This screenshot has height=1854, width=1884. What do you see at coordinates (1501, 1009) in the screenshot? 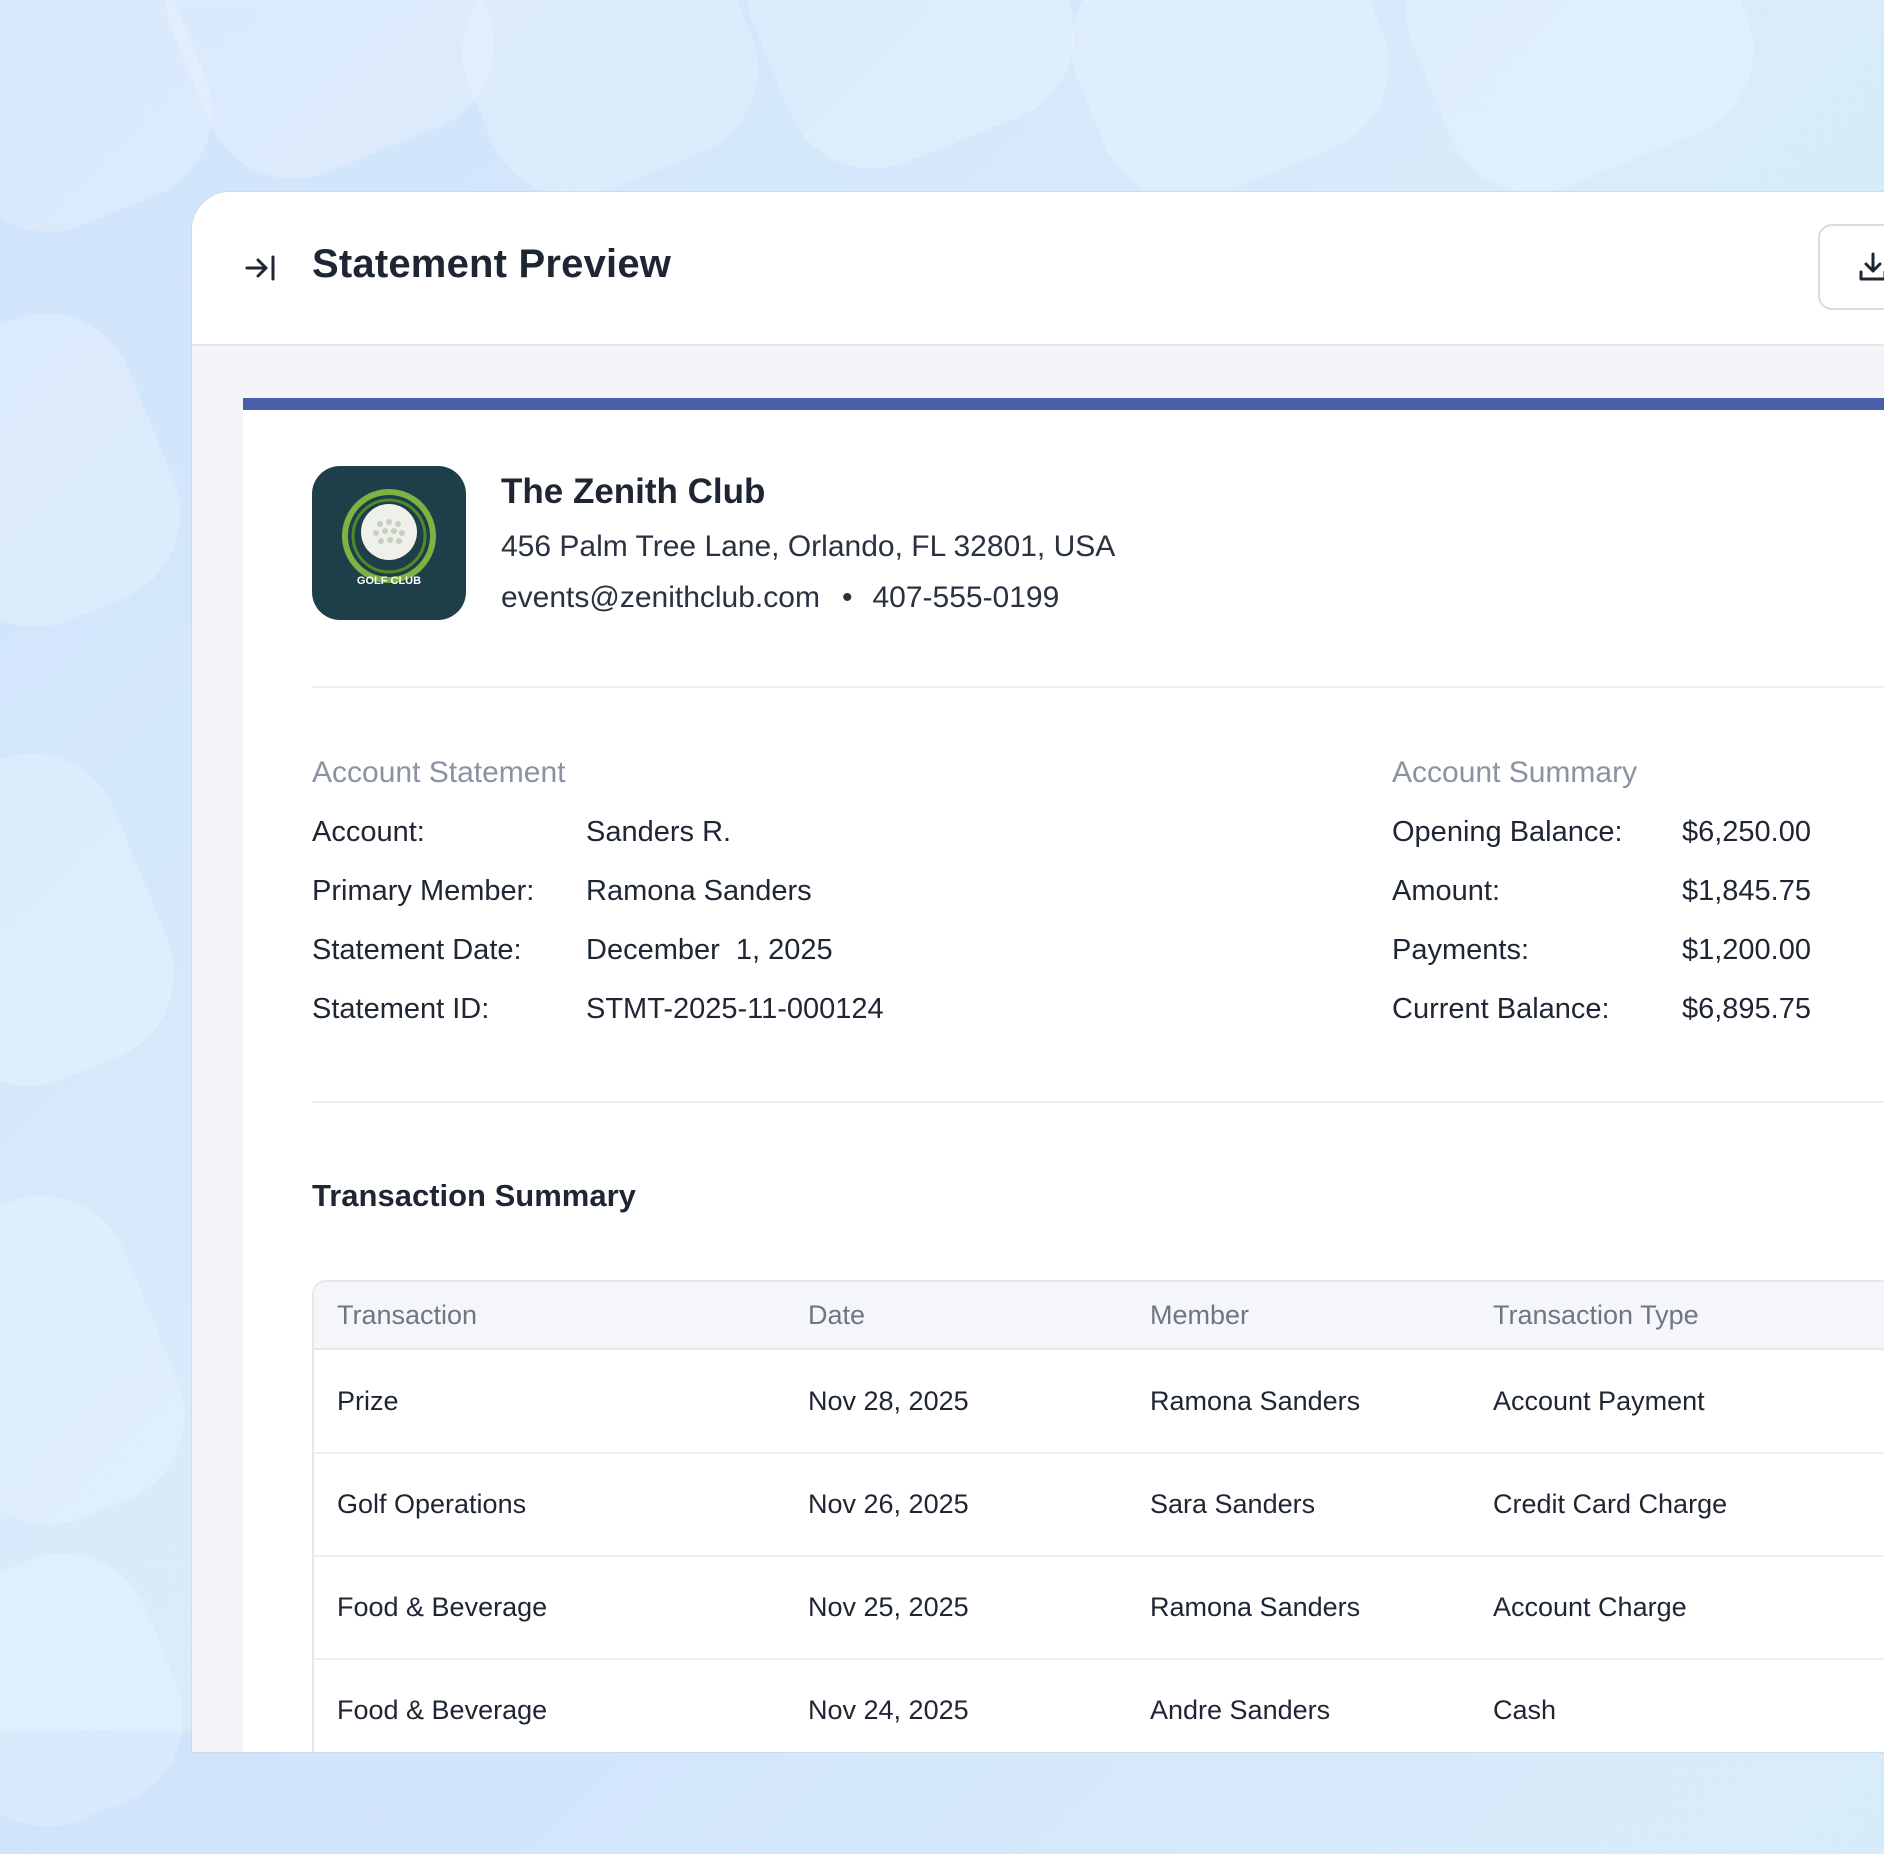
I see `current-balance-label: Current Balance:` at bounding box center [1501, 1009].